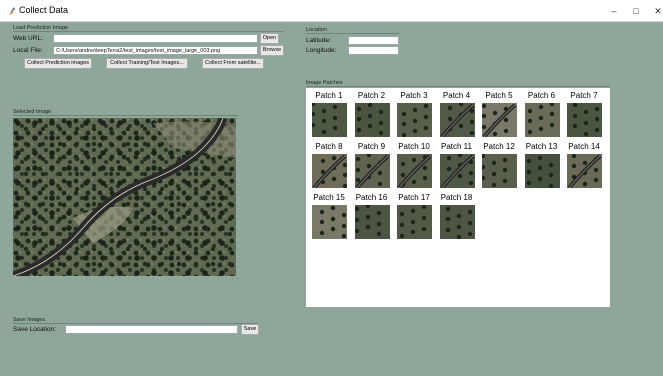 Image resolution: width=663 pixels, height=376 pixels. What do you see at coordinates (250, 329) in the screenshot?
I see `save-button: Save` at bounding box center [250, 329].